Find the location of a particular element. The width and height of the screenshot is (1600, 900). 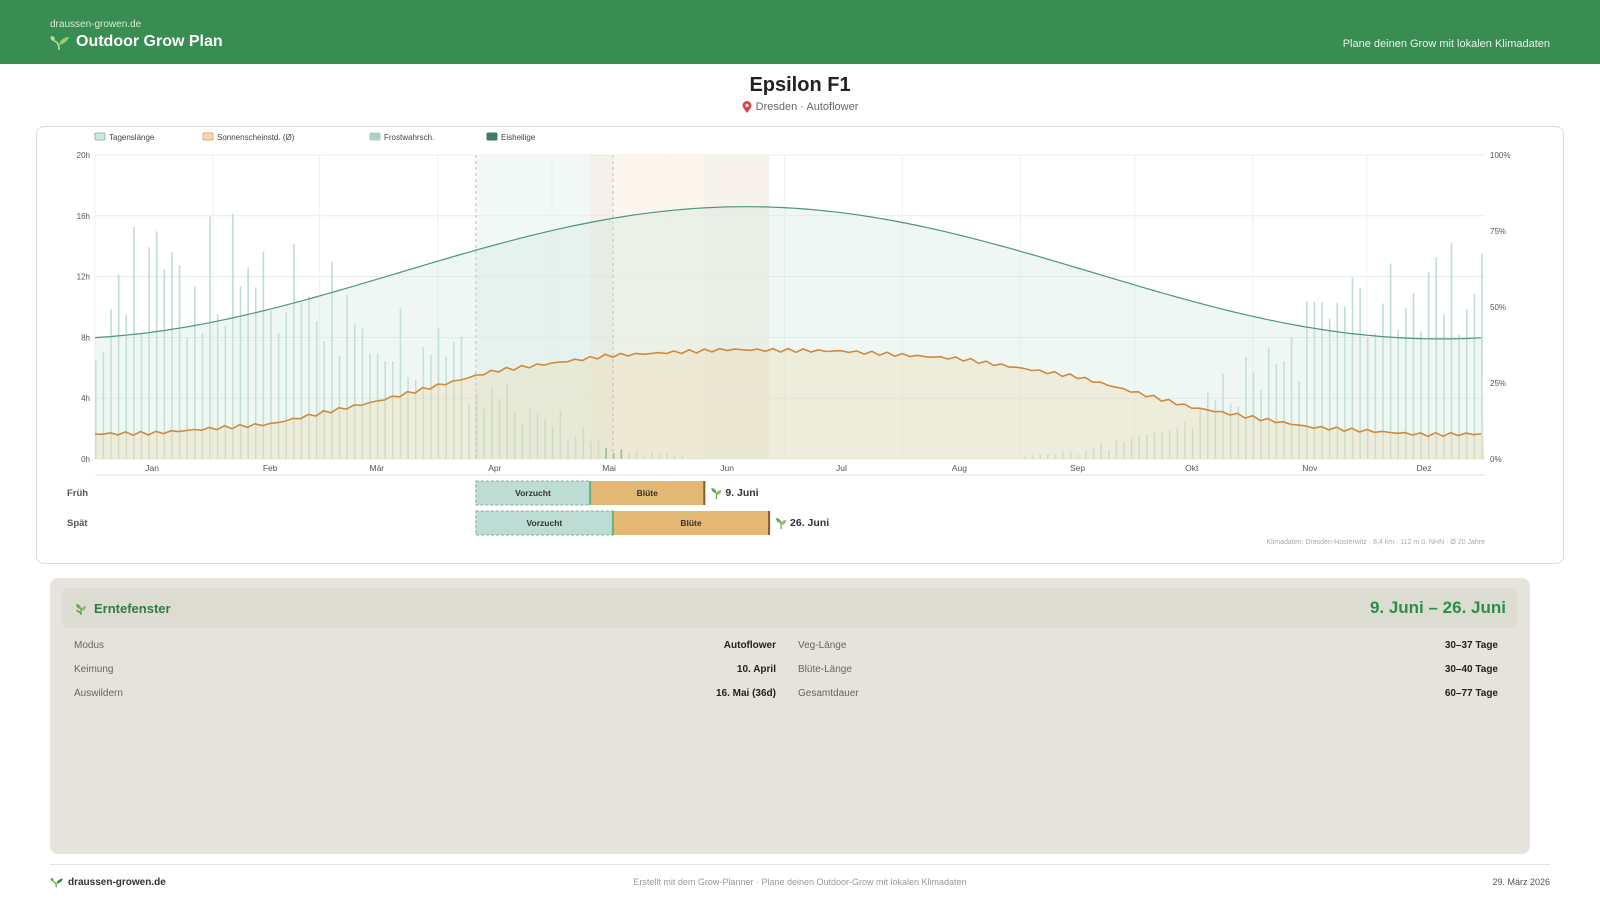

detail-key: Auswildern is located at coordinates (98, 693).